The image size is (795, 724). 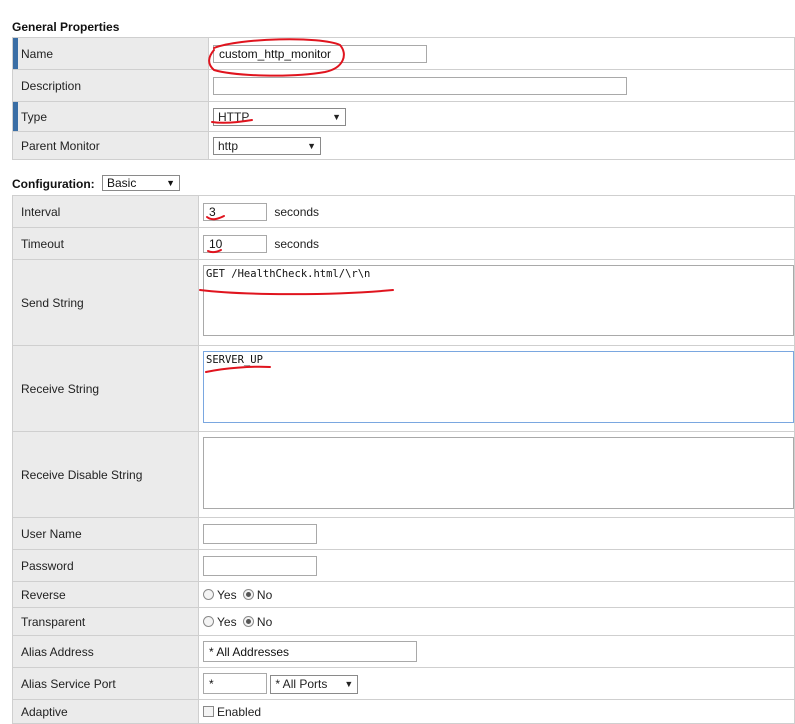 What do you see at coordinates (248, 595) in the screenshot?
I see `reverse-no-radio` at bounding box center [248, 595].